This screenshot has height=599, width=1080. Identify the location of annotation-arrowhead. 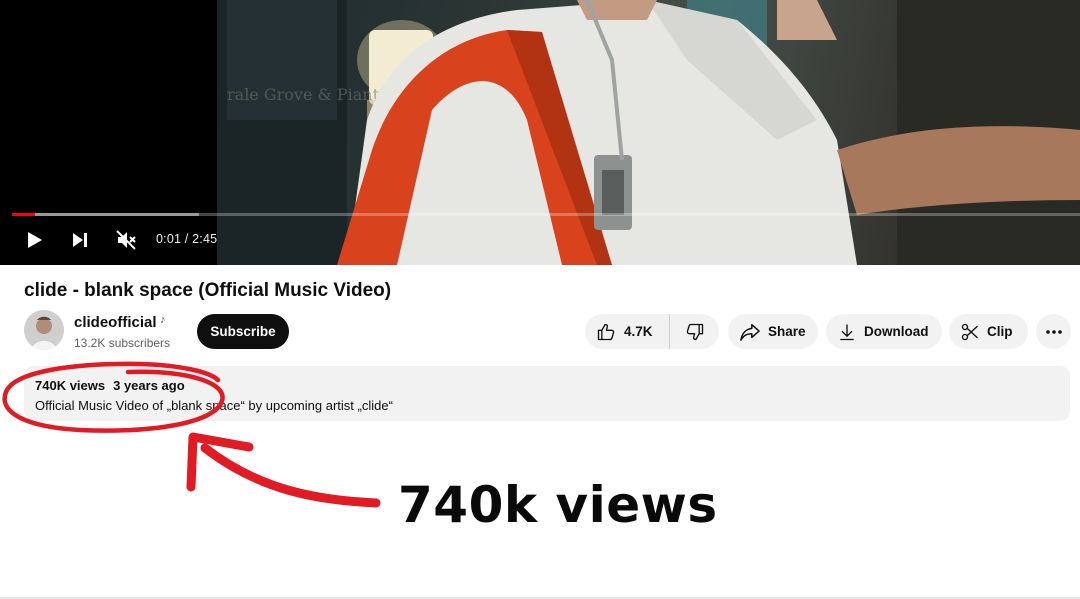
(220, 462).